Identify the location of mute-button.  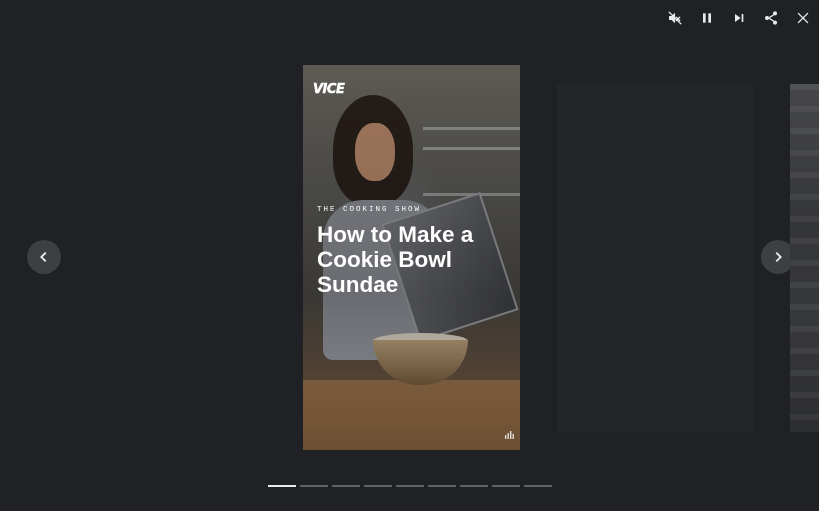
(675, 18).